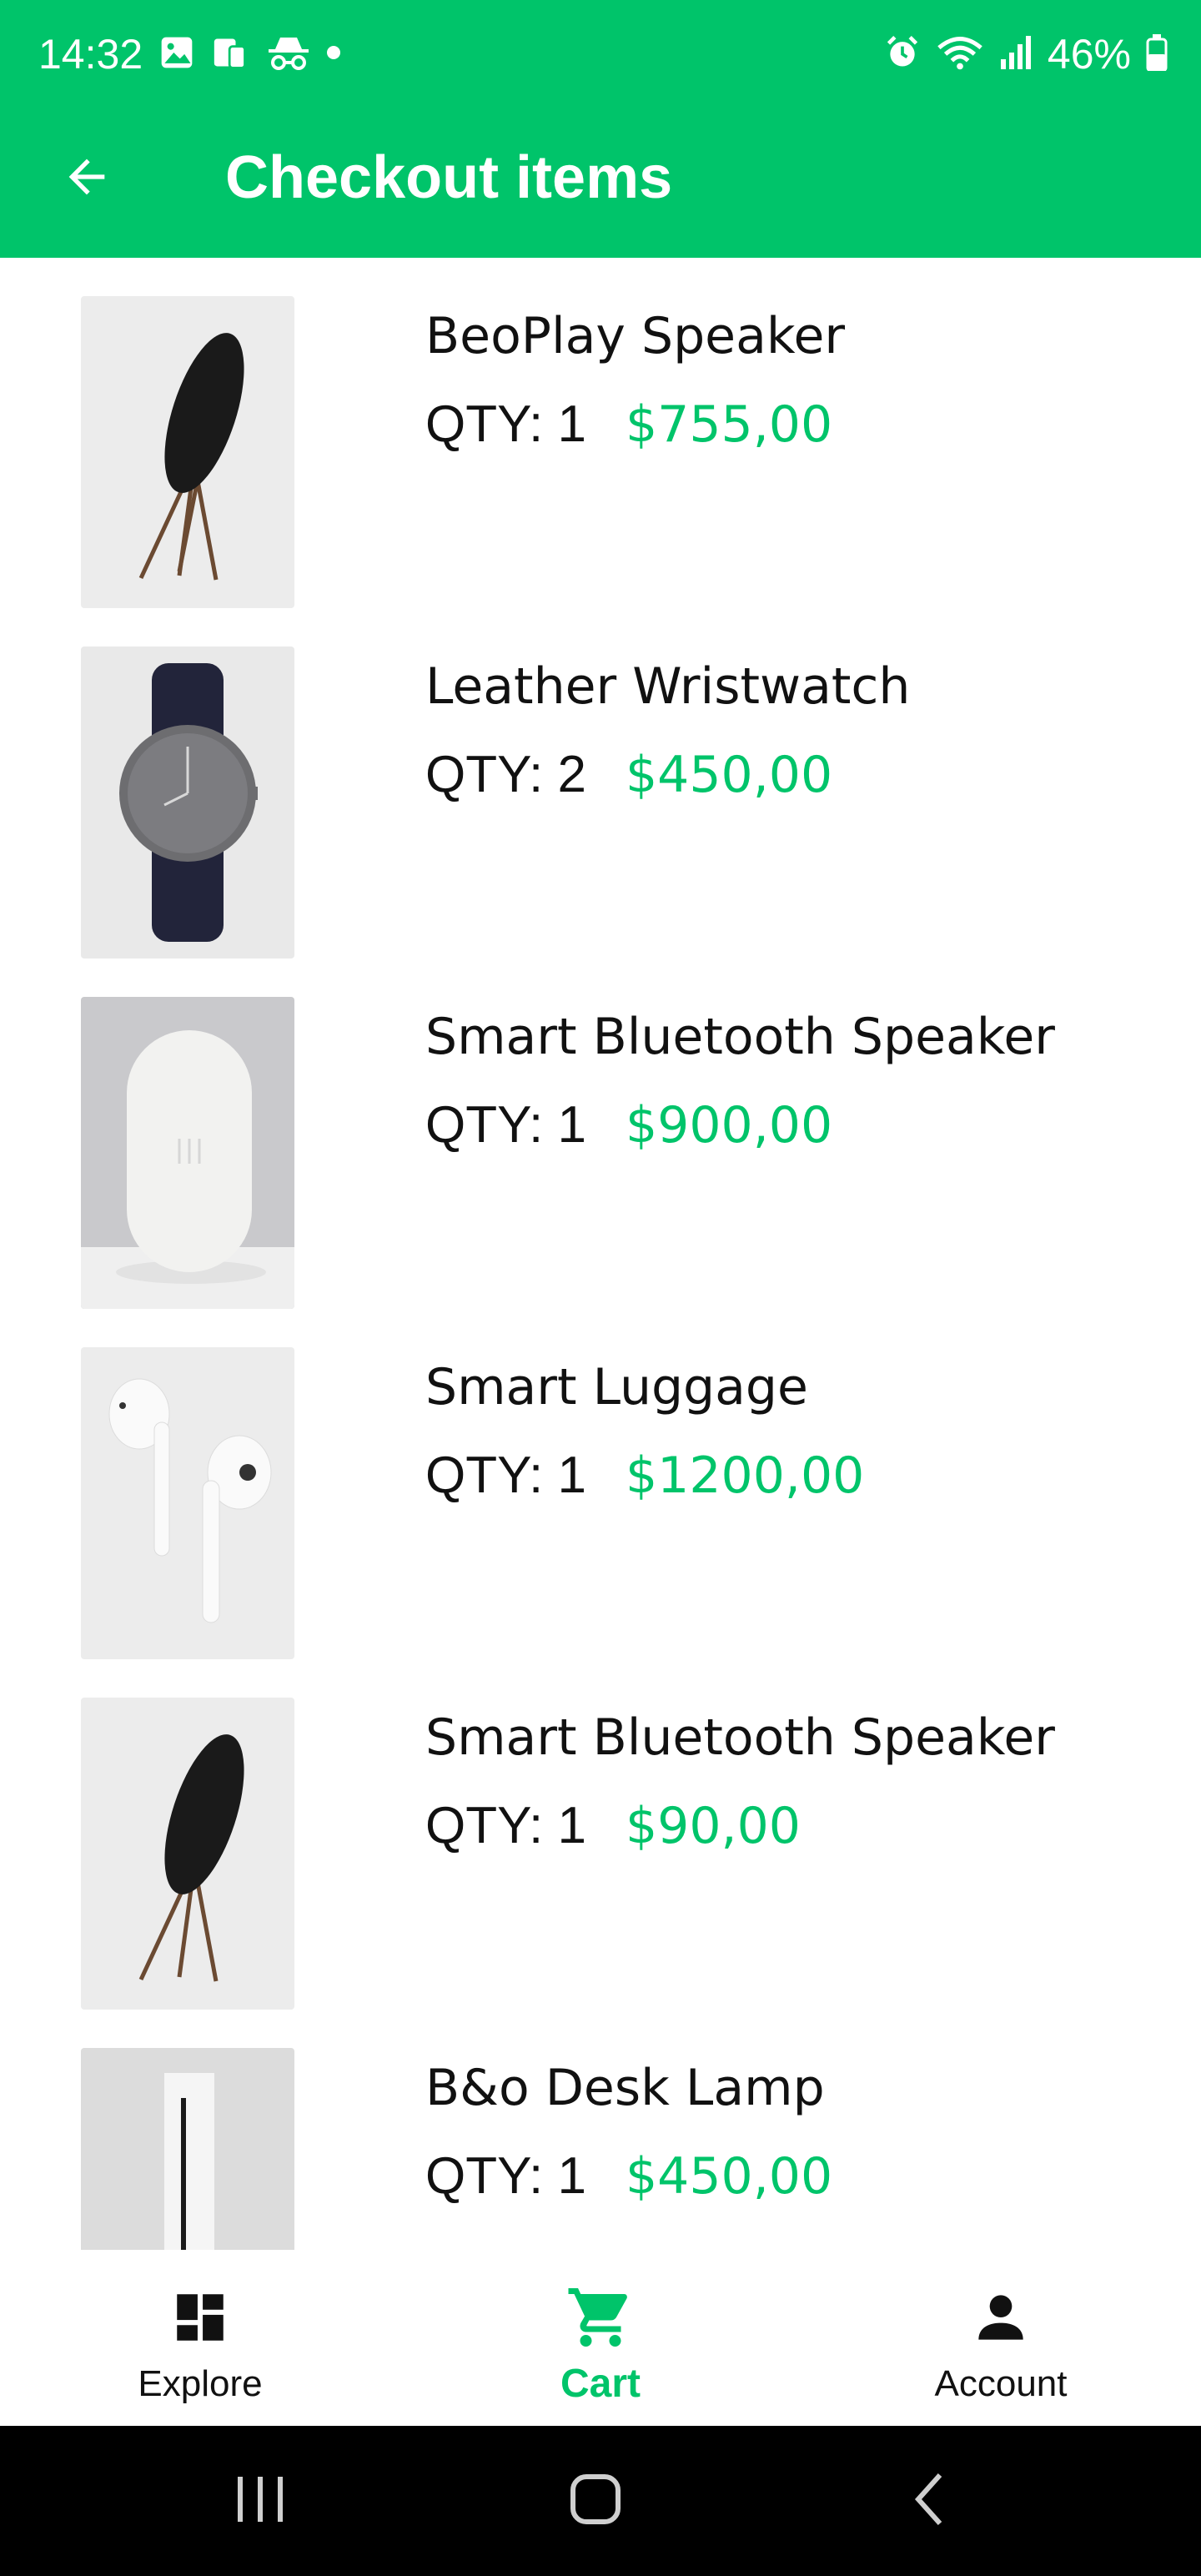 Image resolution: width=1201 pixels, height=2576 pixels. I want to click on status-bar: 14:32 46%, so click(601, 53).